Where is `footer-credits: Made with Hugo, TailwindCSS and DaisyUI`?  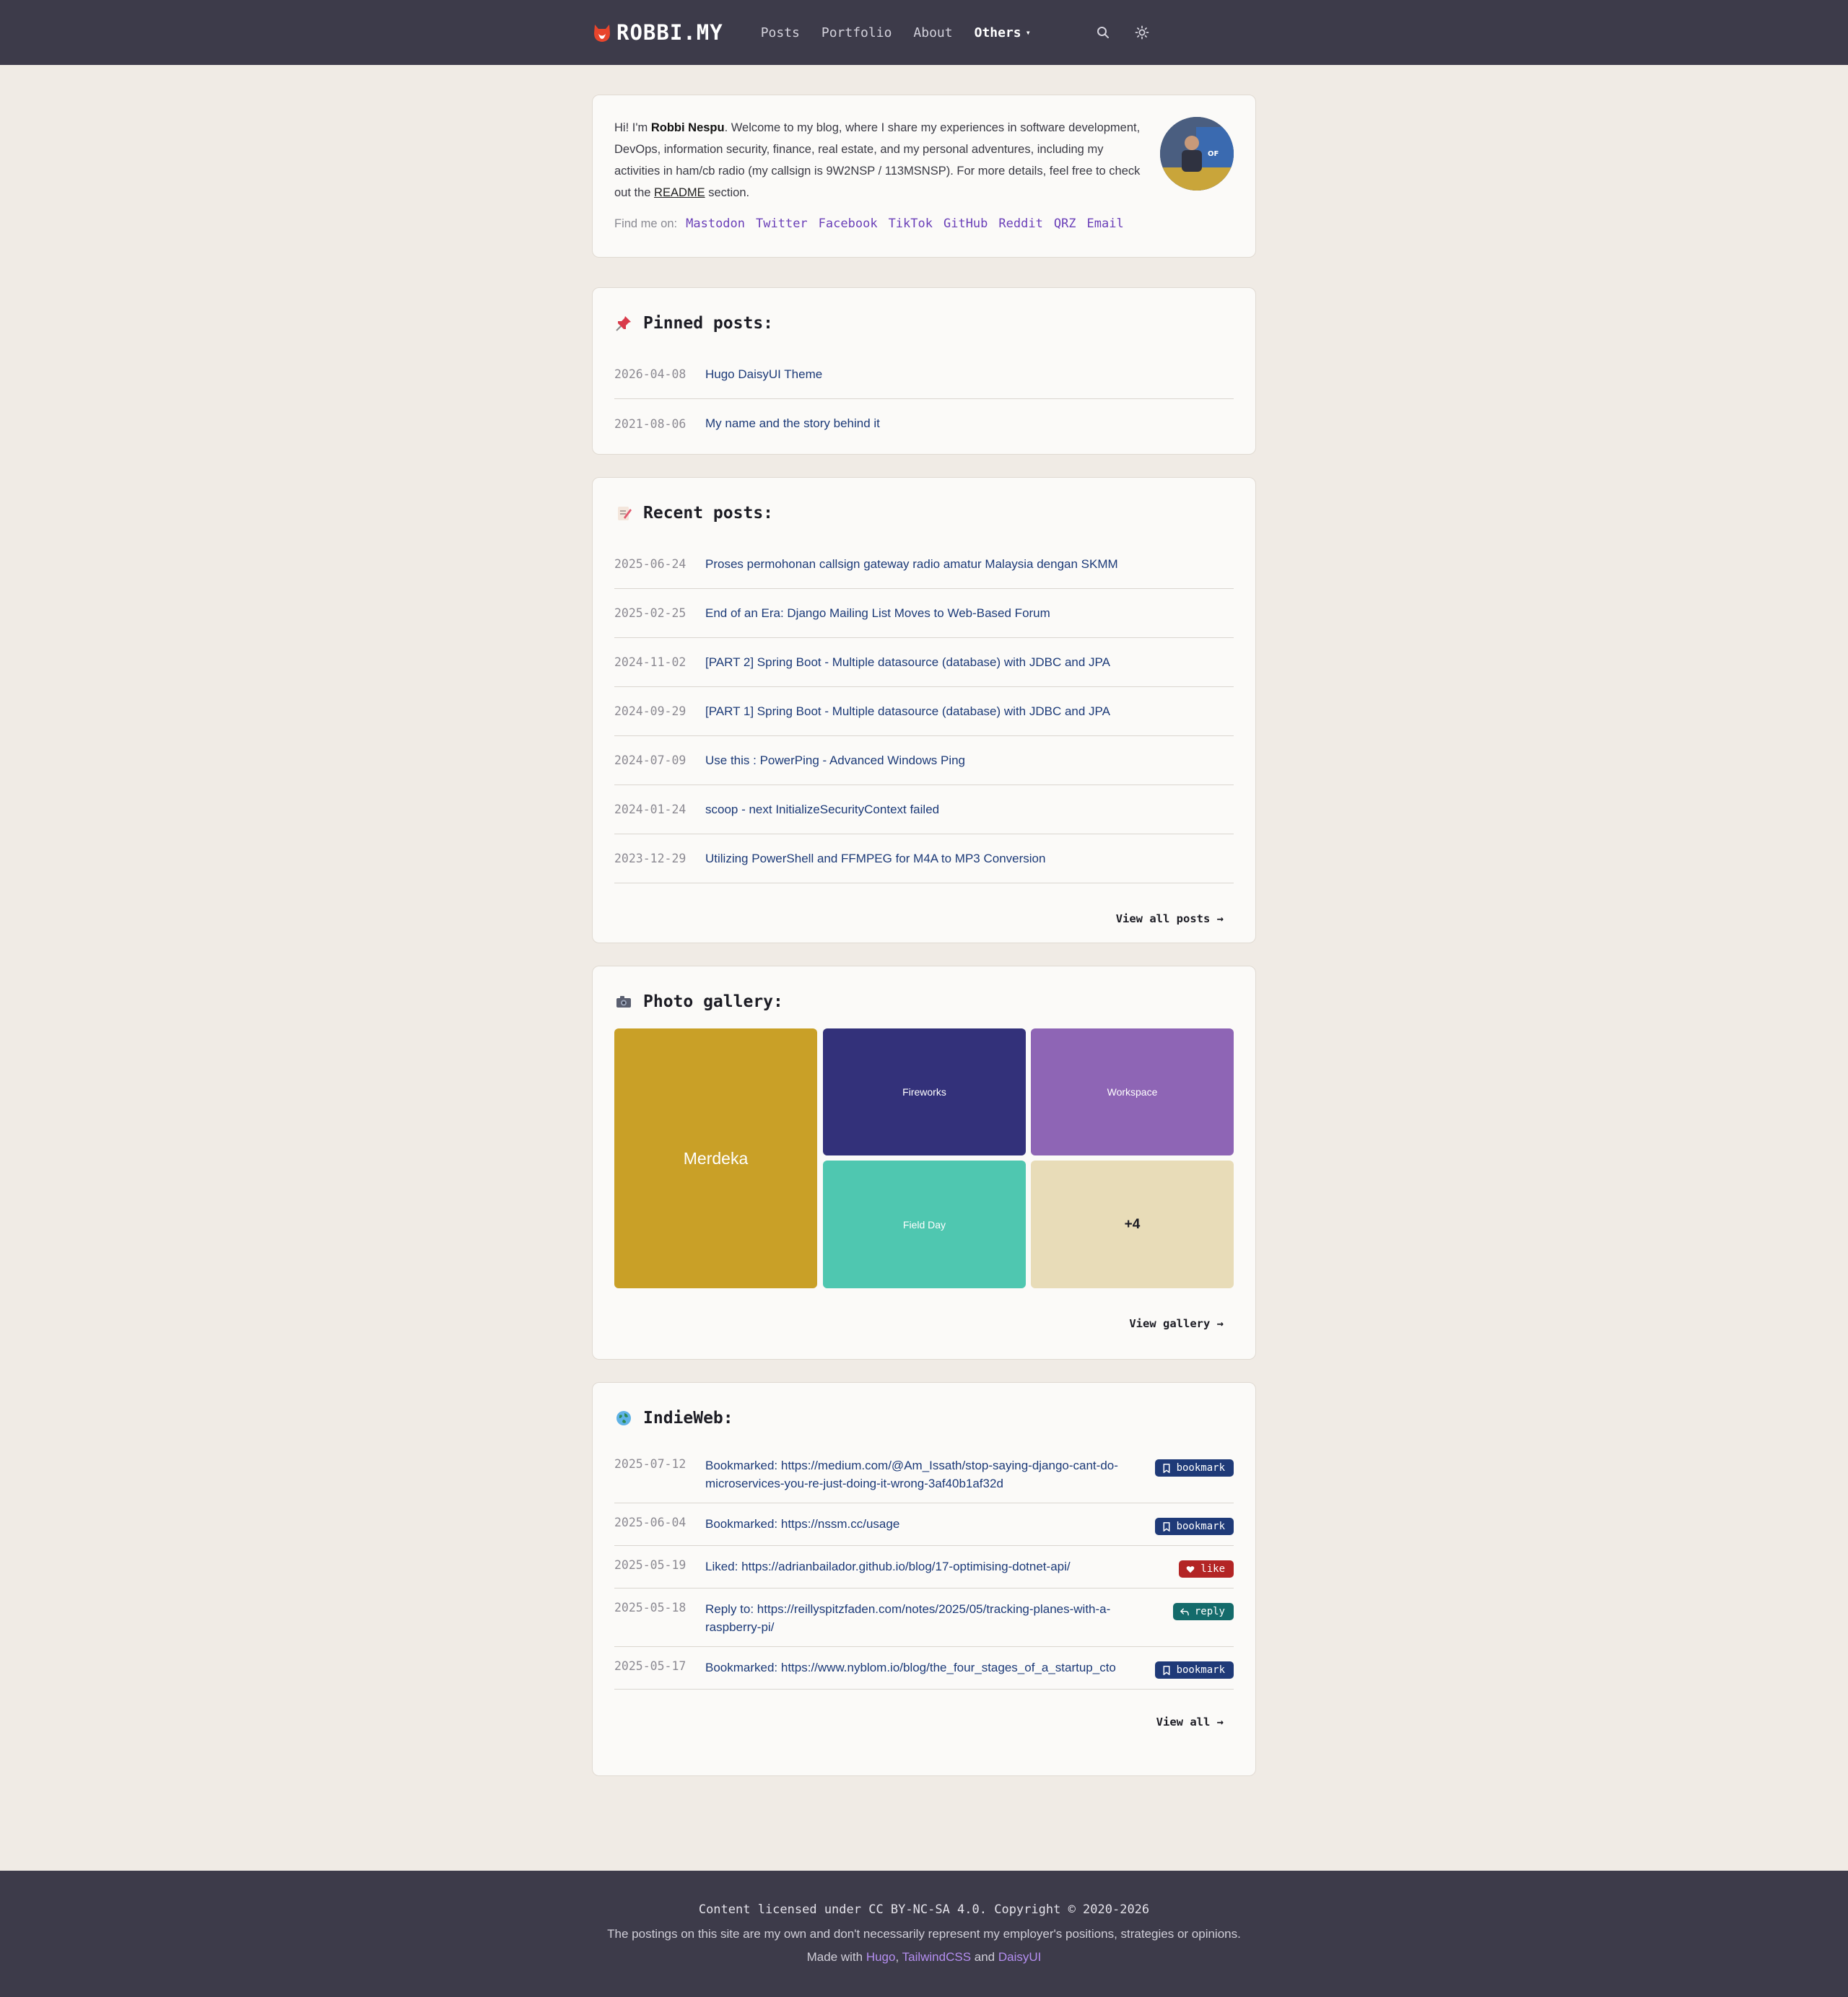 footer-credits: Made with Hugo, TailwindCSS and DaisyUI is located at coordinates (924, 1957).